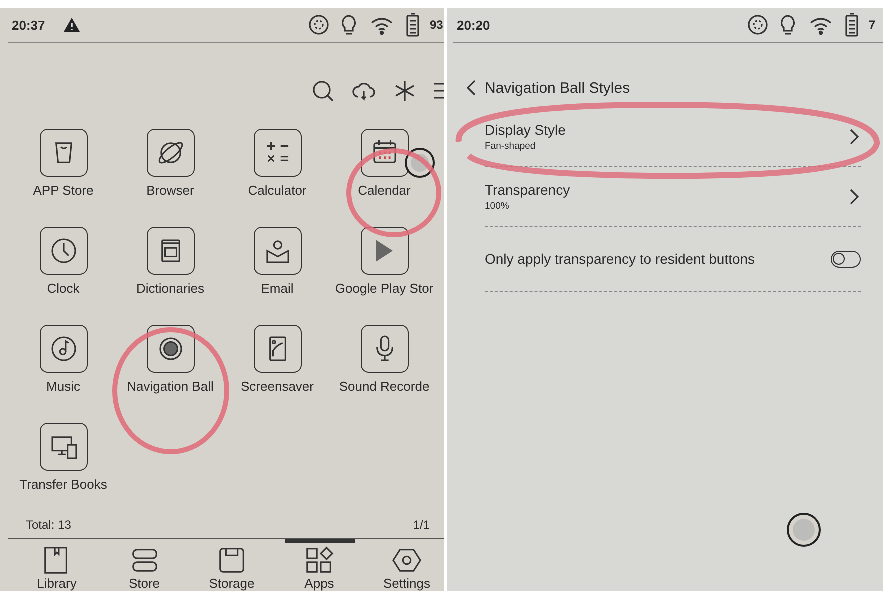 This screenshot has width=883, height=599. I want to click on battery-percent: 93, so click(437, 25).